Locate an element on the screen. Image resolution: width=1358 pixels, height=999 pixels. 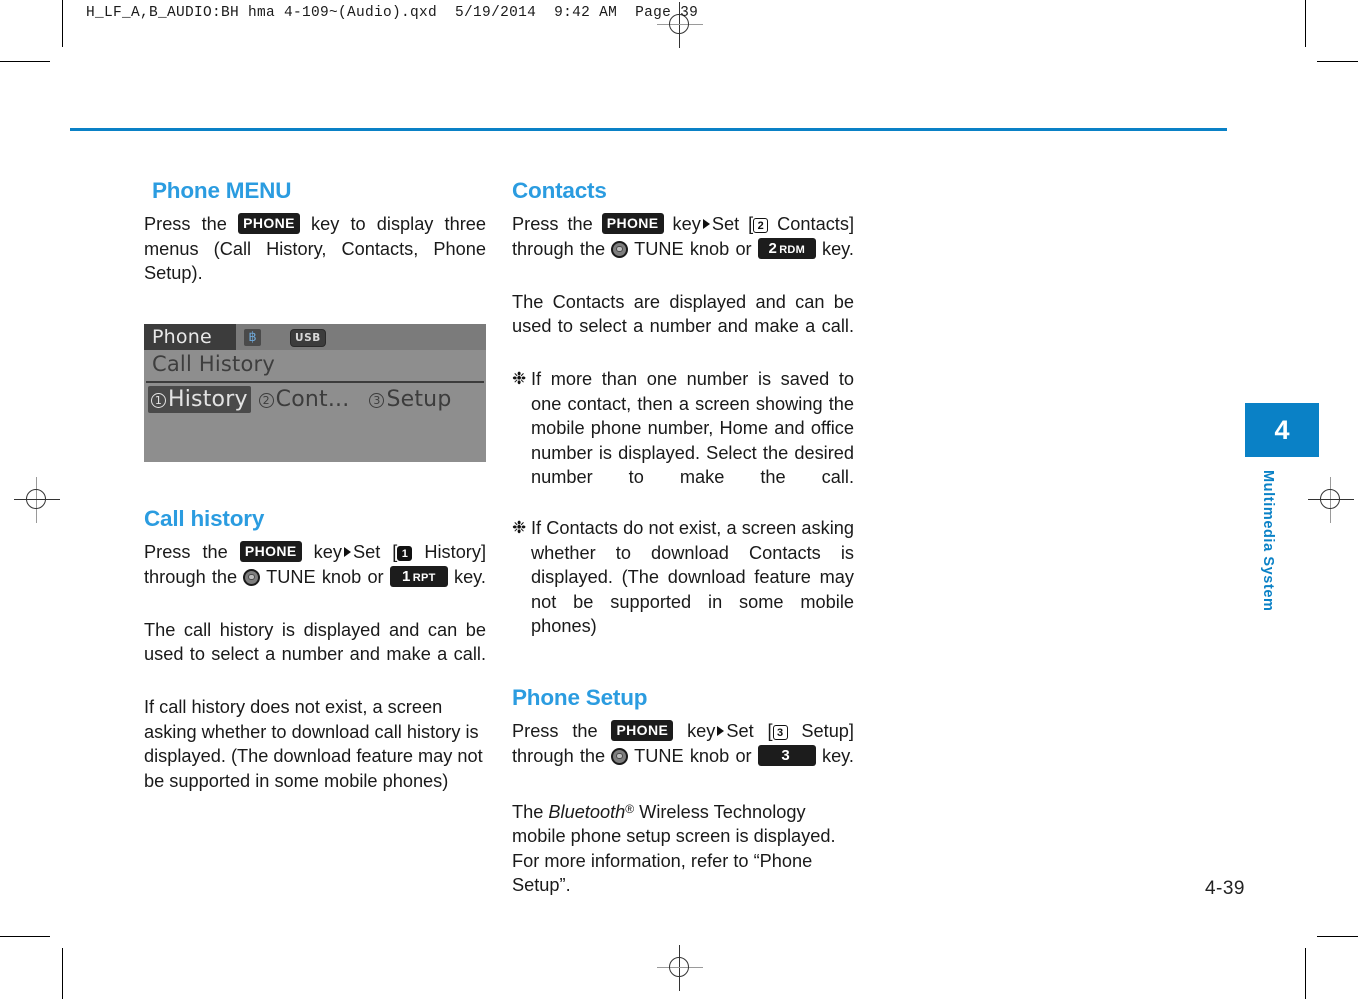
registration-mark-right is located at coordinates (1331, 500).